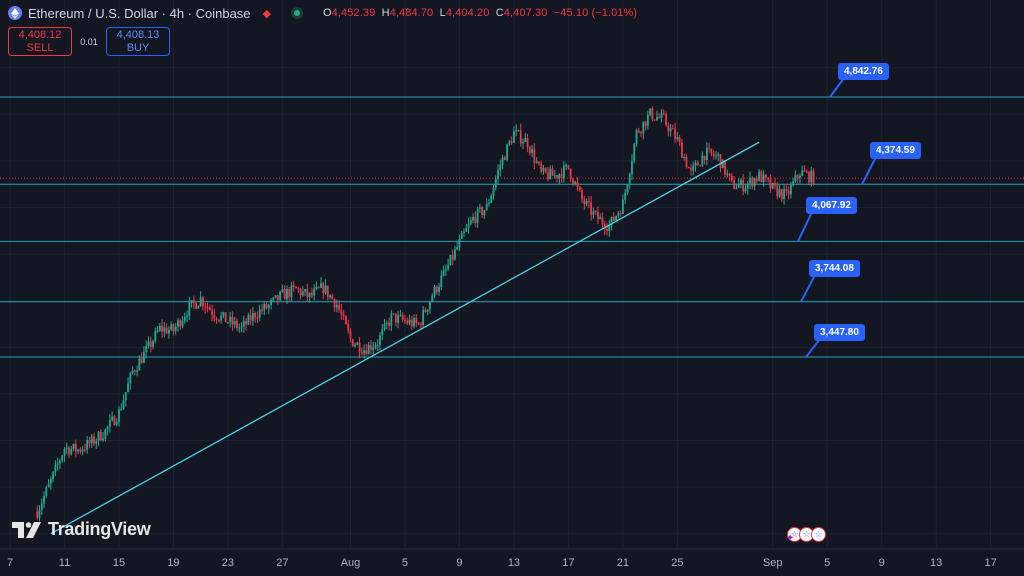  What do you see at coordinates (827, 563) in the screenshot?
I see `x-tick-label: 5` at bounding box center [827, 563].